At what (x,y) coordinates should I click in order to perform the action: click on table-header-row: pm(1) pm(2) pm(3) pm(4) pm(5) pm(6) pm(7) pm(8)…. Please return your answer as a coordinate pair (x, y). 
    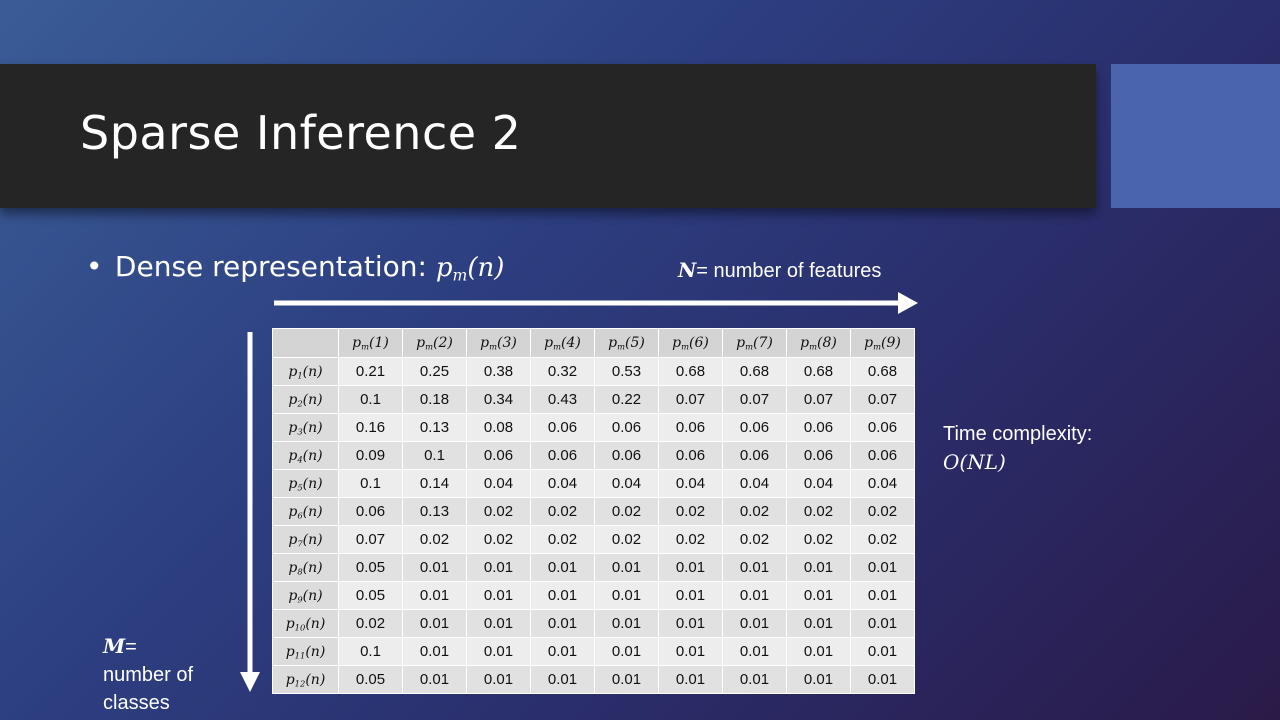
    Looking at the image, I should click on (593, 343).